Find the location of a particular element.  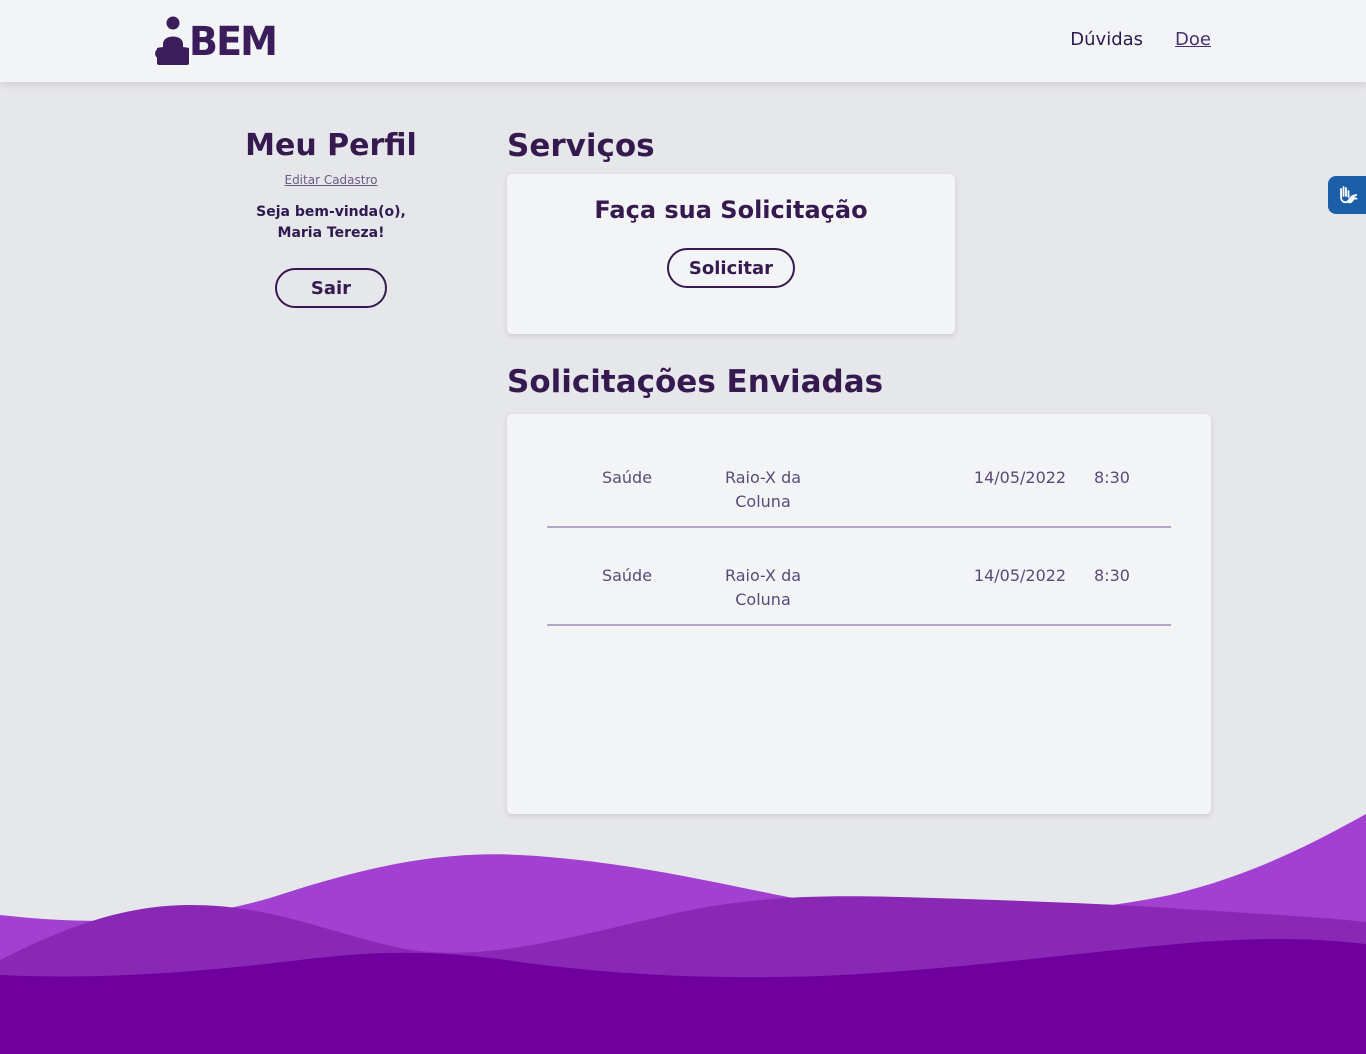

main-nav: Dúvidas Doe is located at coordinates (1140, 39).